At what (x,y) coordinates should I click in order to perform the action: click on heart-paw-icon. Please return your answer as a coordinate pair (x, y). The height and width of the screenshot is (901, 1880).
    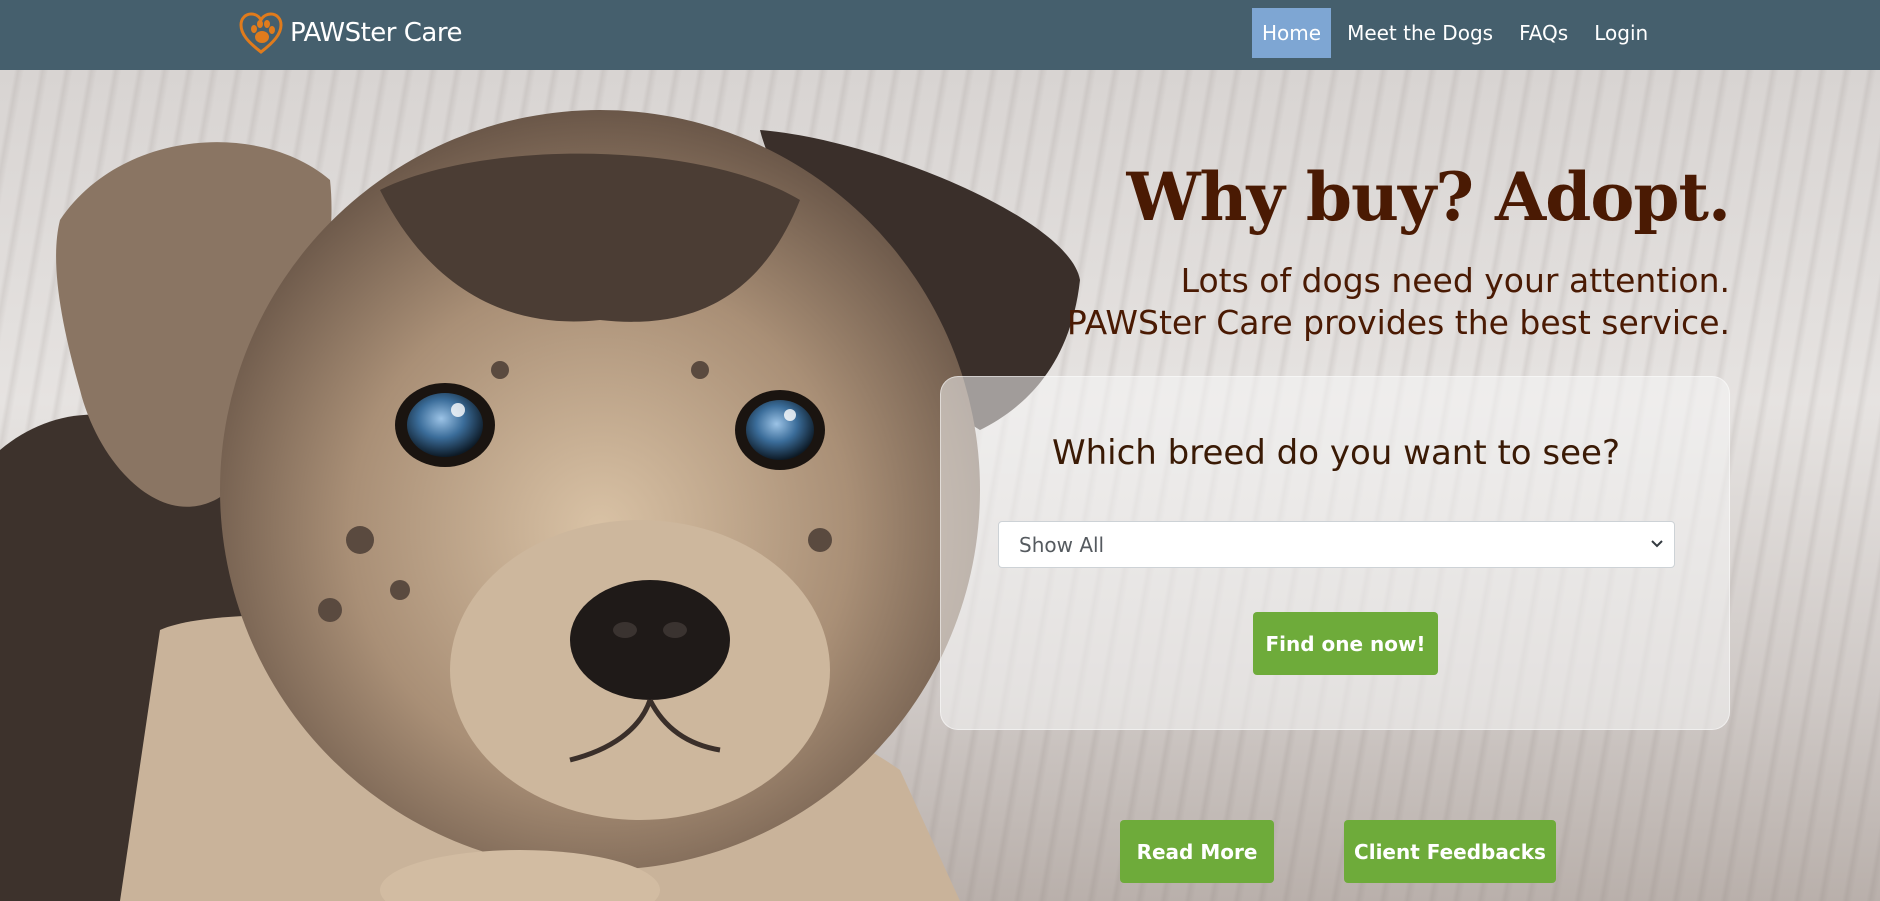
    Looking at the image, I should click on (261, 33).